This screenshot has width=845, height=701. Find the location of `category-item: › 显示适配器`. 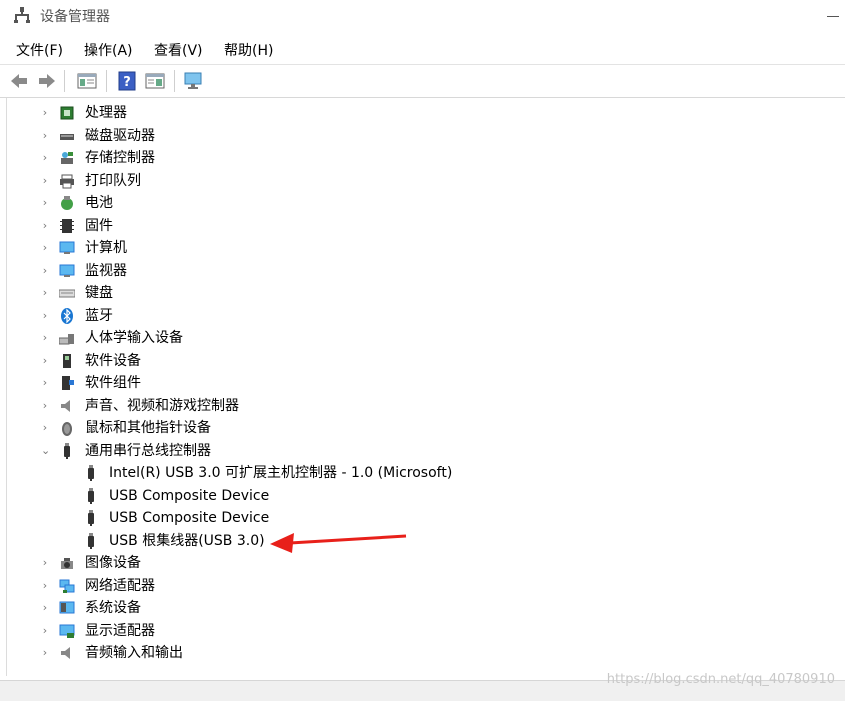

category-item: › 显示适配器 is located at coordinates (417, 631).